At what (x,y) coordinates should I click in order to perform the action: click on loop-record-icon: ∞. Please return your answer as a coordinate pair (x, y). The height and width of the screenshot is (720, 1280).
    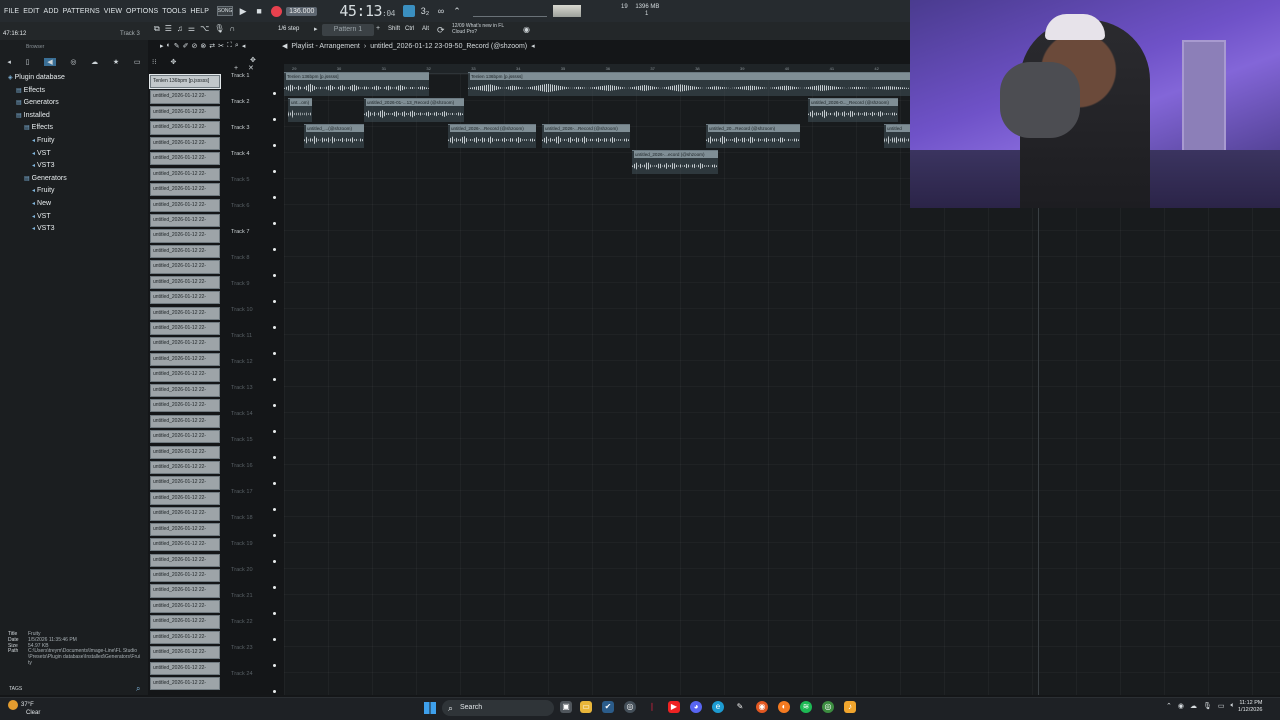
    Looking at the image, I should click on (441, 11).